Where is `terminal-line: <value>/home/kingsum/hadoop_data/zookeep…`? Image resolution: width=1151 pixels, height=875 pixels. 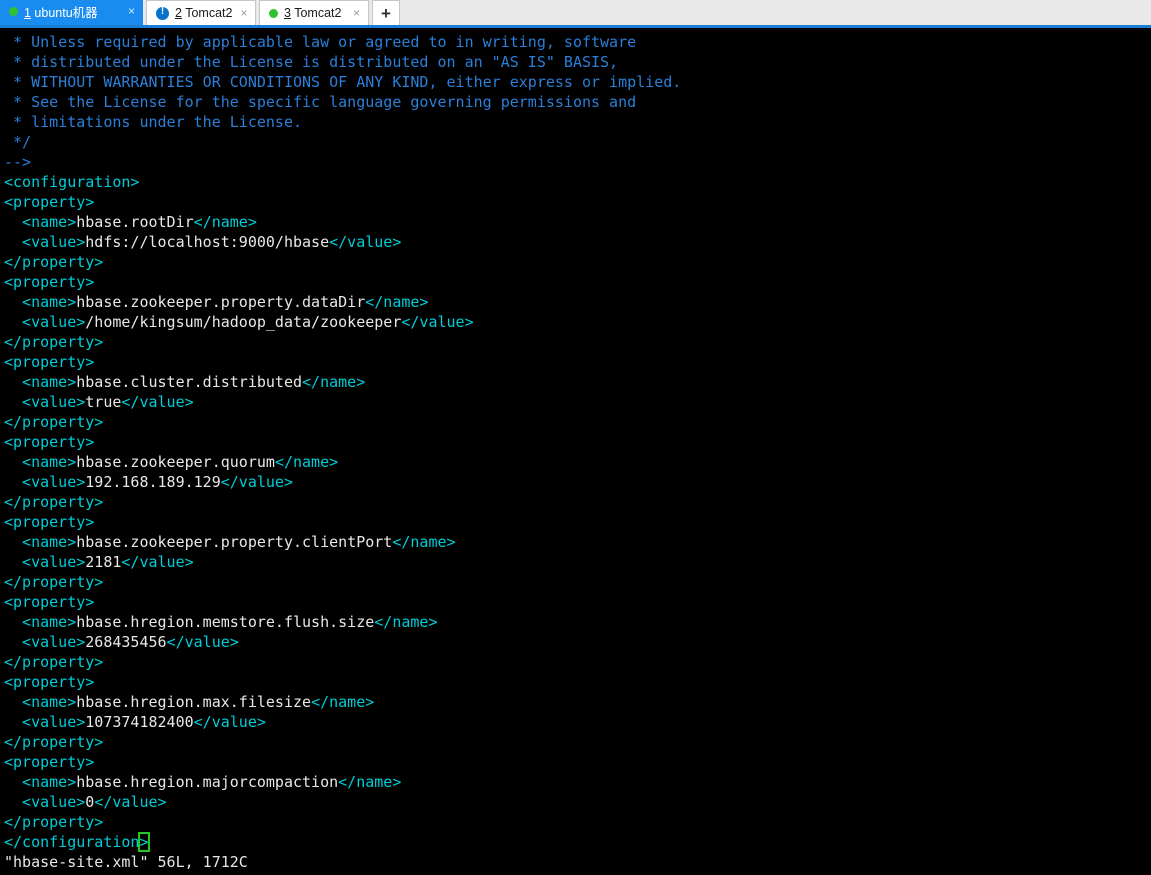
terminal-line: <value>/home/kingsum/hadoop_data/zookeep… is located at coordinates (577, 322).